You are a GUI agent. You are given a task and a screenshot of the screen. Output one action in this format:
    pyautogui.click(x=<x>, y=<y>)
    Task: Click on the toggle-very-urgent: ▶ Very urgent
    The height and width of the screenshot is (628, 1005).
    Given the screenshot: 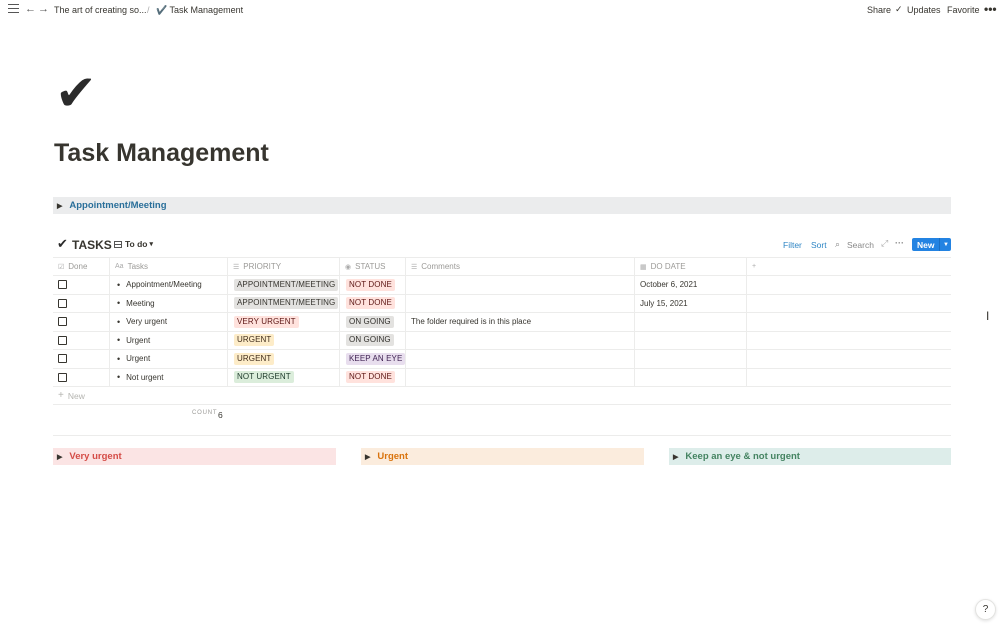 What is the action you would take?
    pyautogui.click(x=194, y=456)
    